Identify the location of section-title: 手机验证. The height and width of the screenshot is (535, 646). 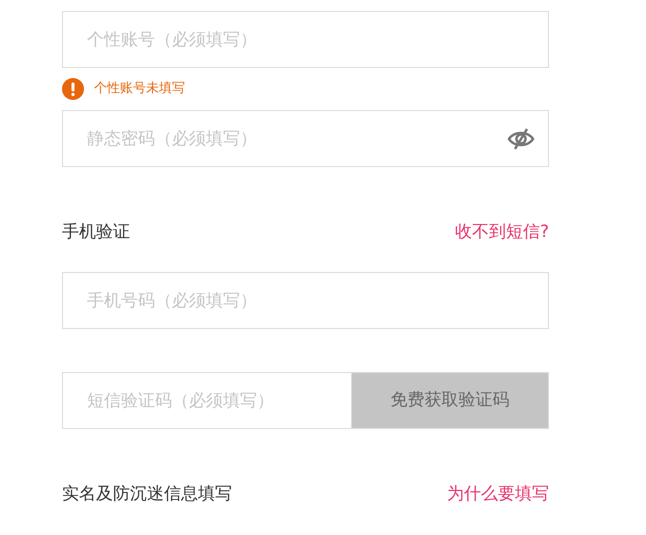
(96, 232).